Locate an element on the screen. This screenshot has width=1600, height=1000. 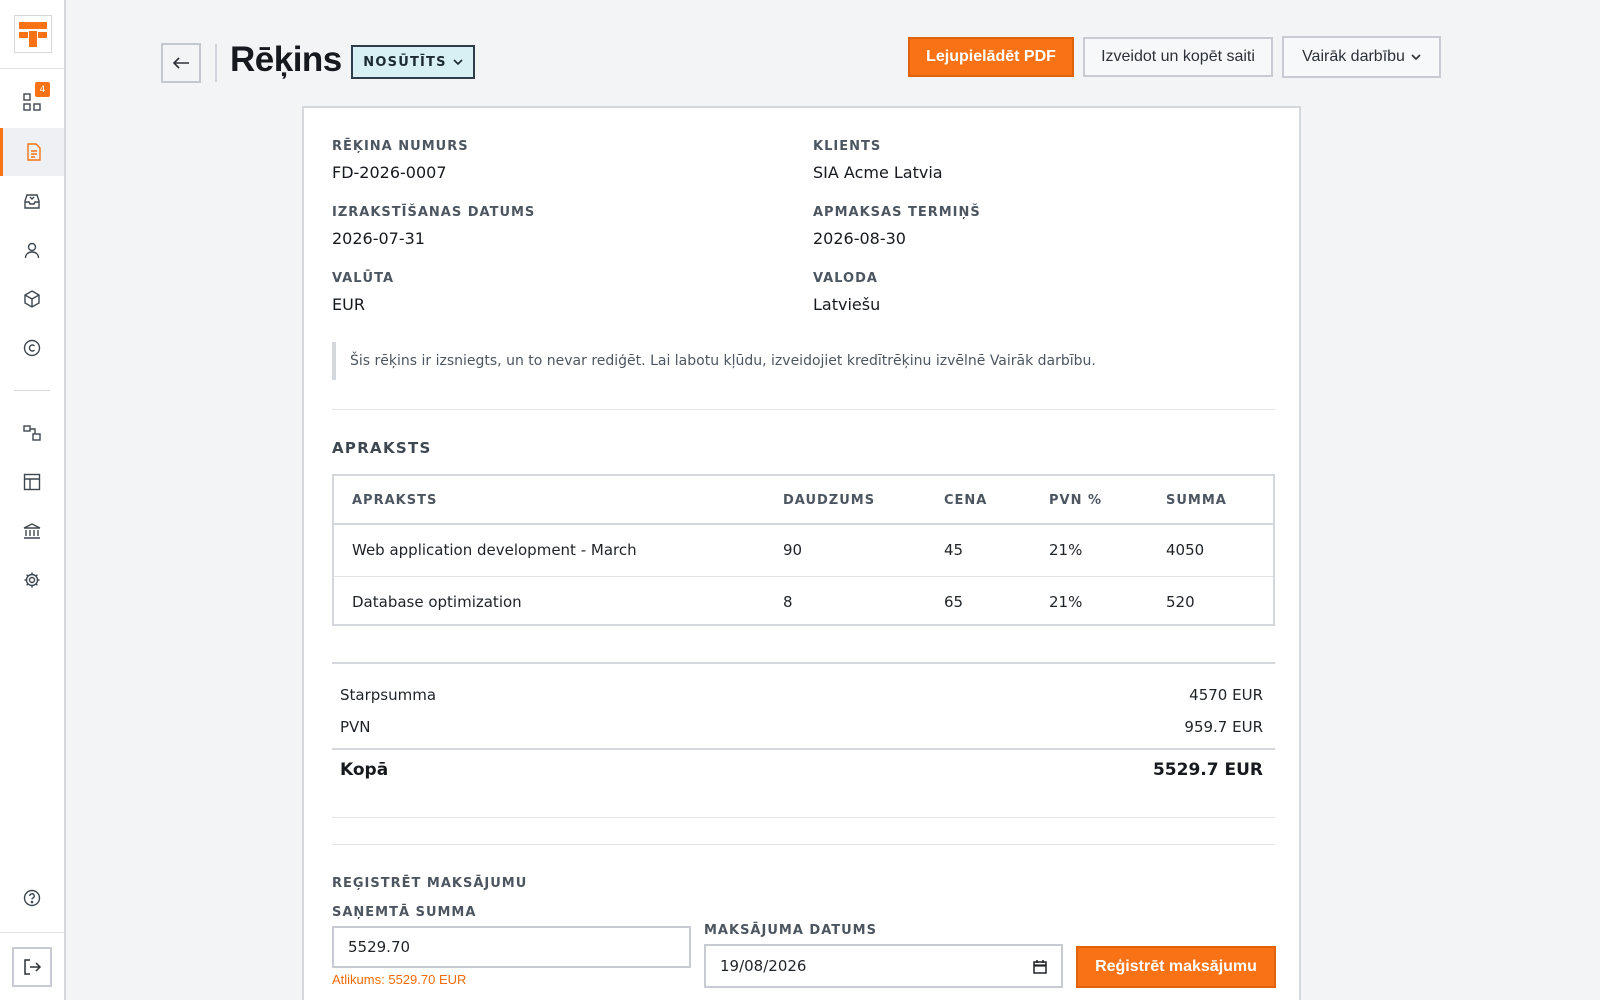
remaining-hint: Atlikums: 5529.70 EUR is located at coordinates (399, 979).